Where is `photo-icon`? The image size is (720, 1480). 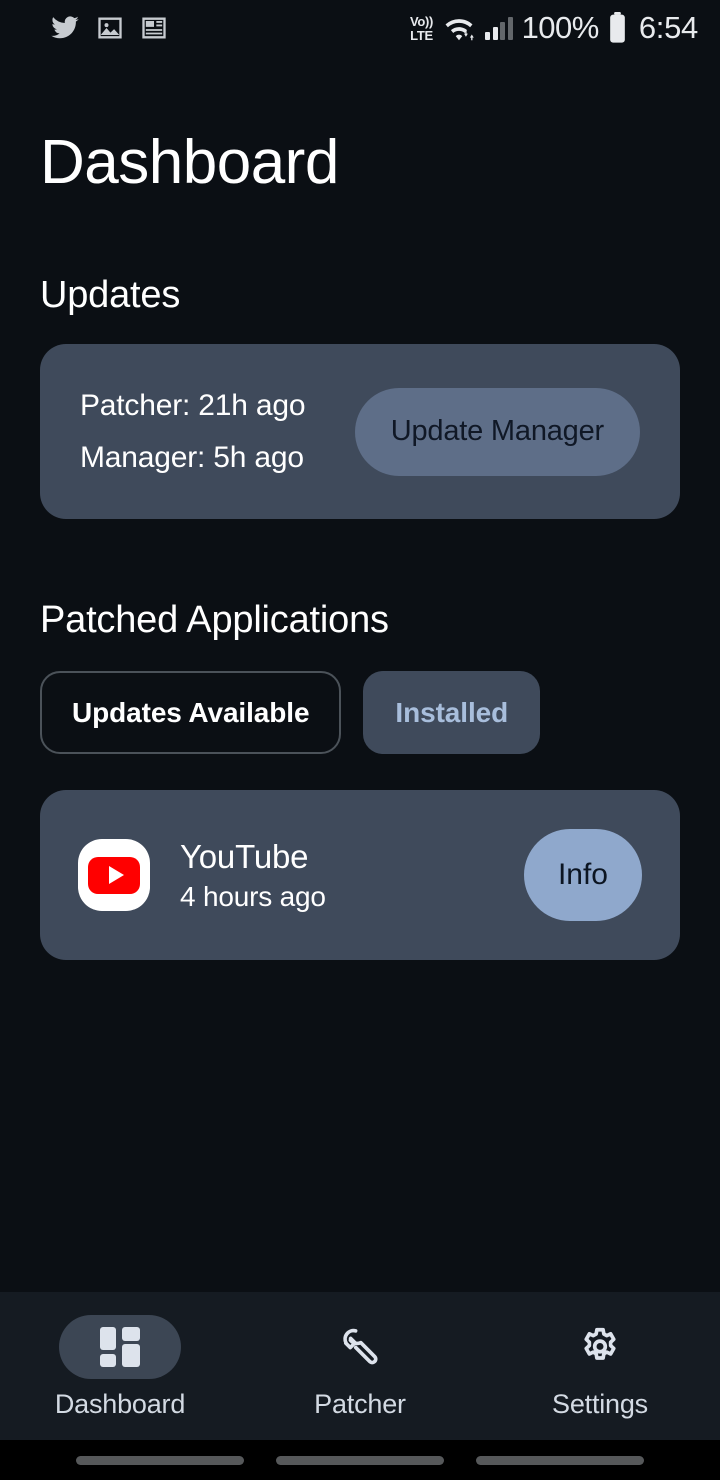 photo-icon is located at coordinates (110, 28).